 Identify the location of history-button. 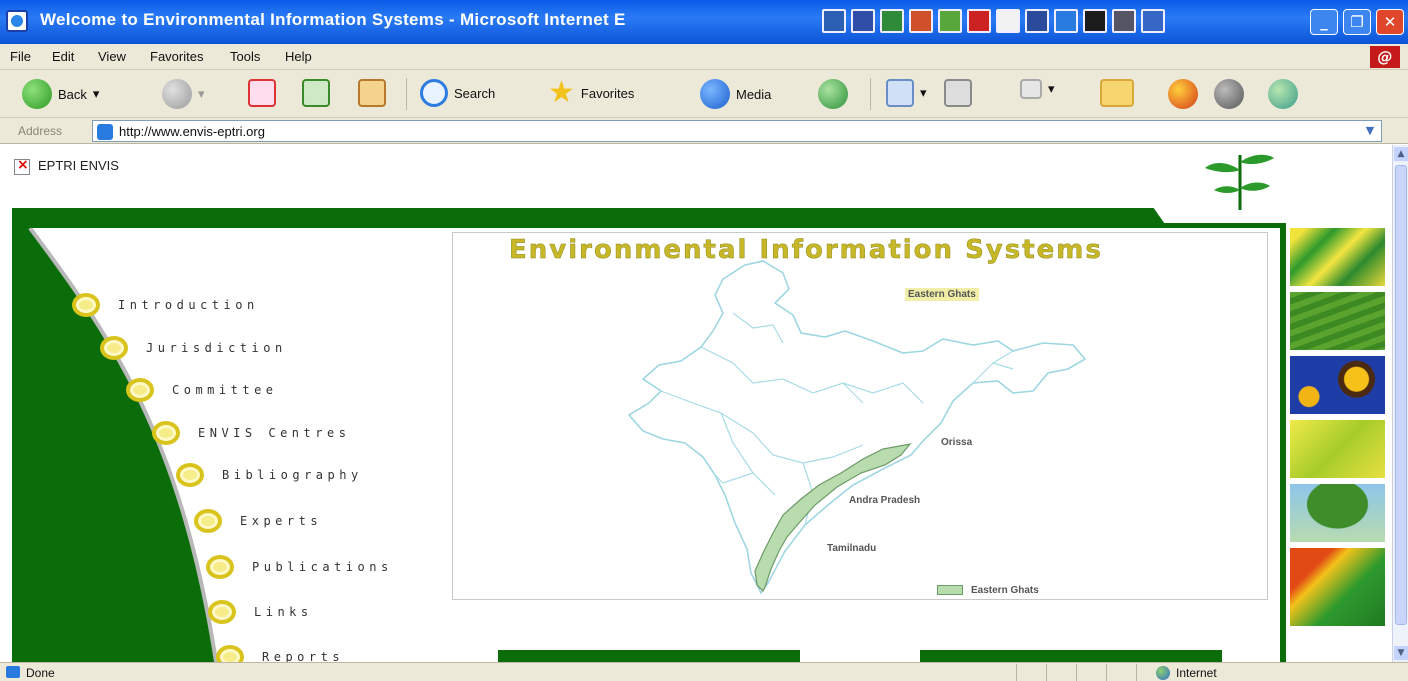
(833, 94).